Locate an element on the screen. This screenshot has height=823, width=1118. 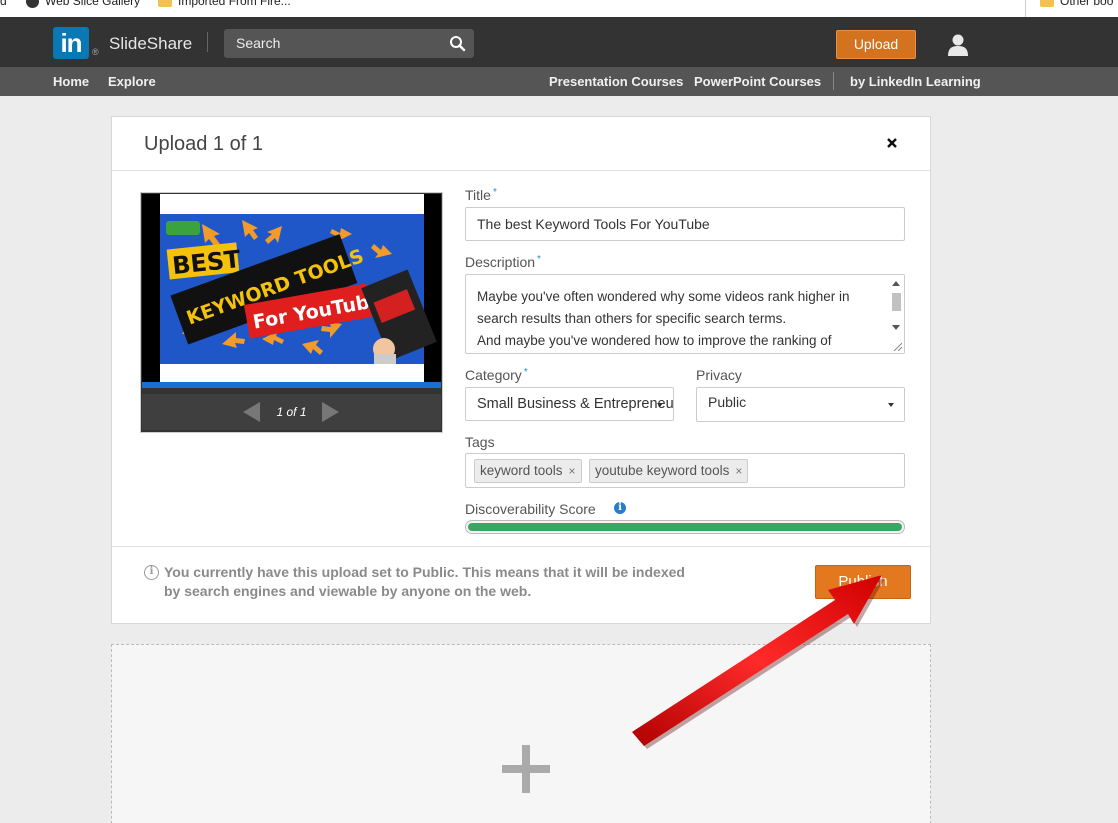
page-indicator: 1 of 1 is located at coordinates (291, 412).